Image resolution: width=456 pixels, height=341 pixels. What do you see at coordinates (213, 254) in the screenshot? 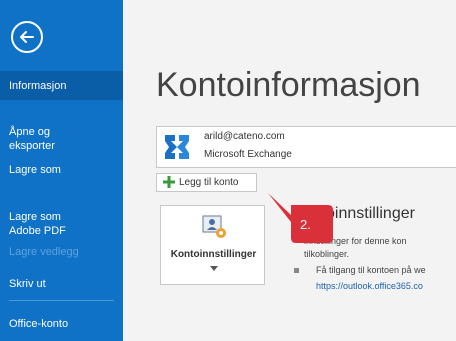
I see `account-settings-label: Kontoinnstillinger` at bounding box center [213, 254].